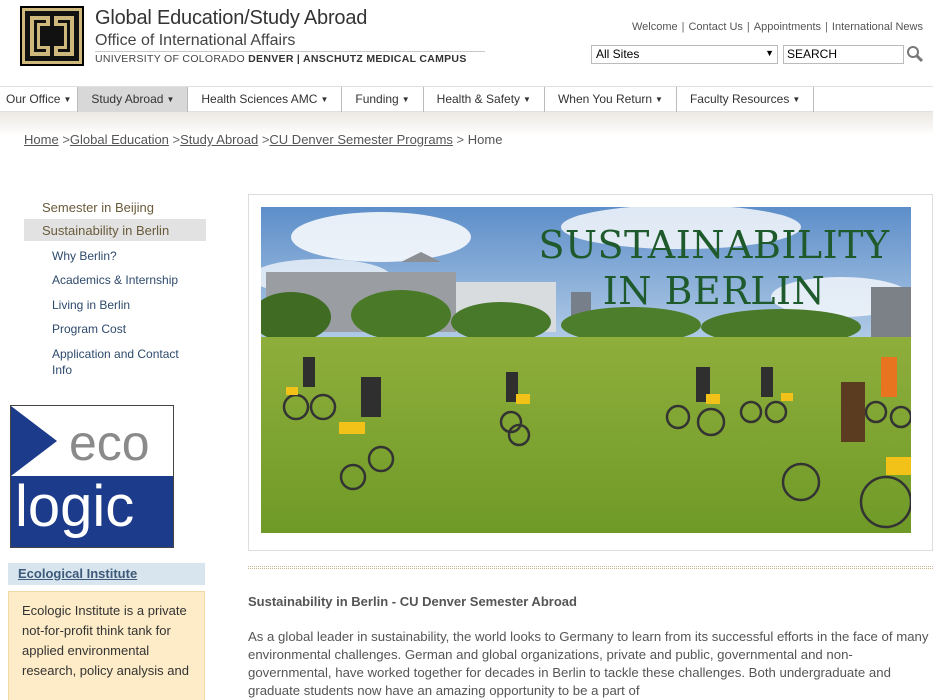 This screenshot has height=700, width=933. I want to click on breadcrumb-link: CU Denver Semester Programs, so click(361, 139).